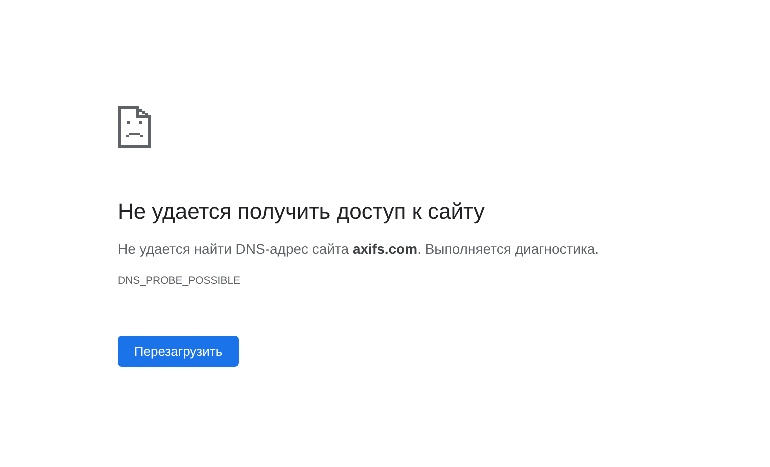 The width and height of the screenshot is (770, 467). What do you see at coordinates (301, 212) in the screenshot?
I see `error-title: Не удается получить доступ к сайту` at bounding box center [301, 212].